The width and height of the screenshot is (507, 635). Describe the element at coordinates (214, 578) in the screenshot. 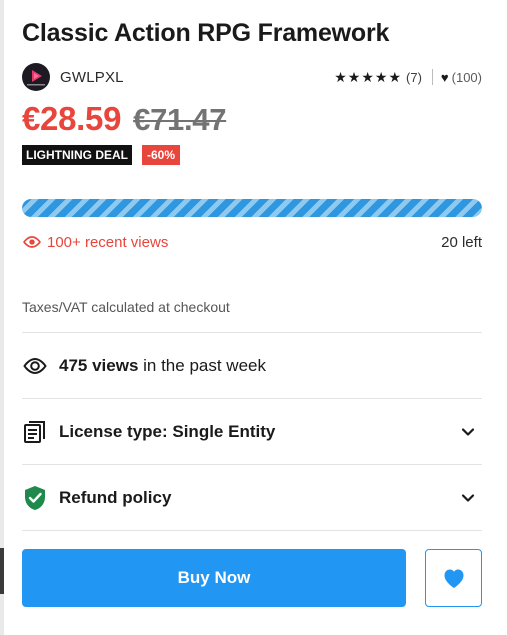

I see `buy-now-button: Buy Now` at that location.